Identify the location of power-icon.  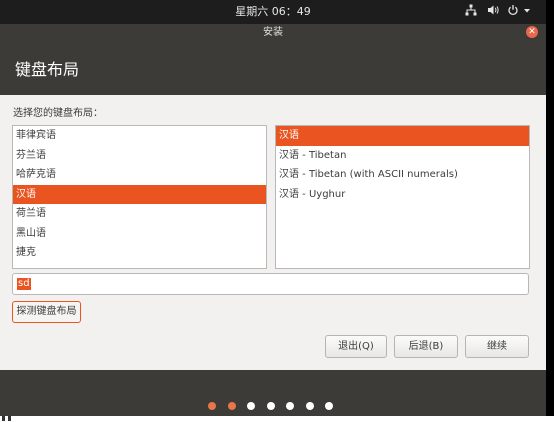
(513, 12).